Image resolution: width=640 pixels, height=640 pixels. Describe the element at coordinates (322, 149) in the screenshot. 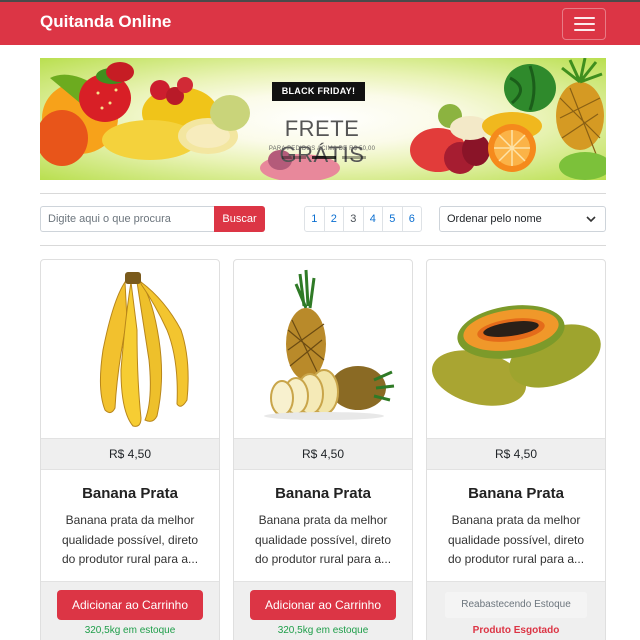

I see `banner-subline: PARA PEDIDOS ACIMA DE R$ 50,00` at that location.